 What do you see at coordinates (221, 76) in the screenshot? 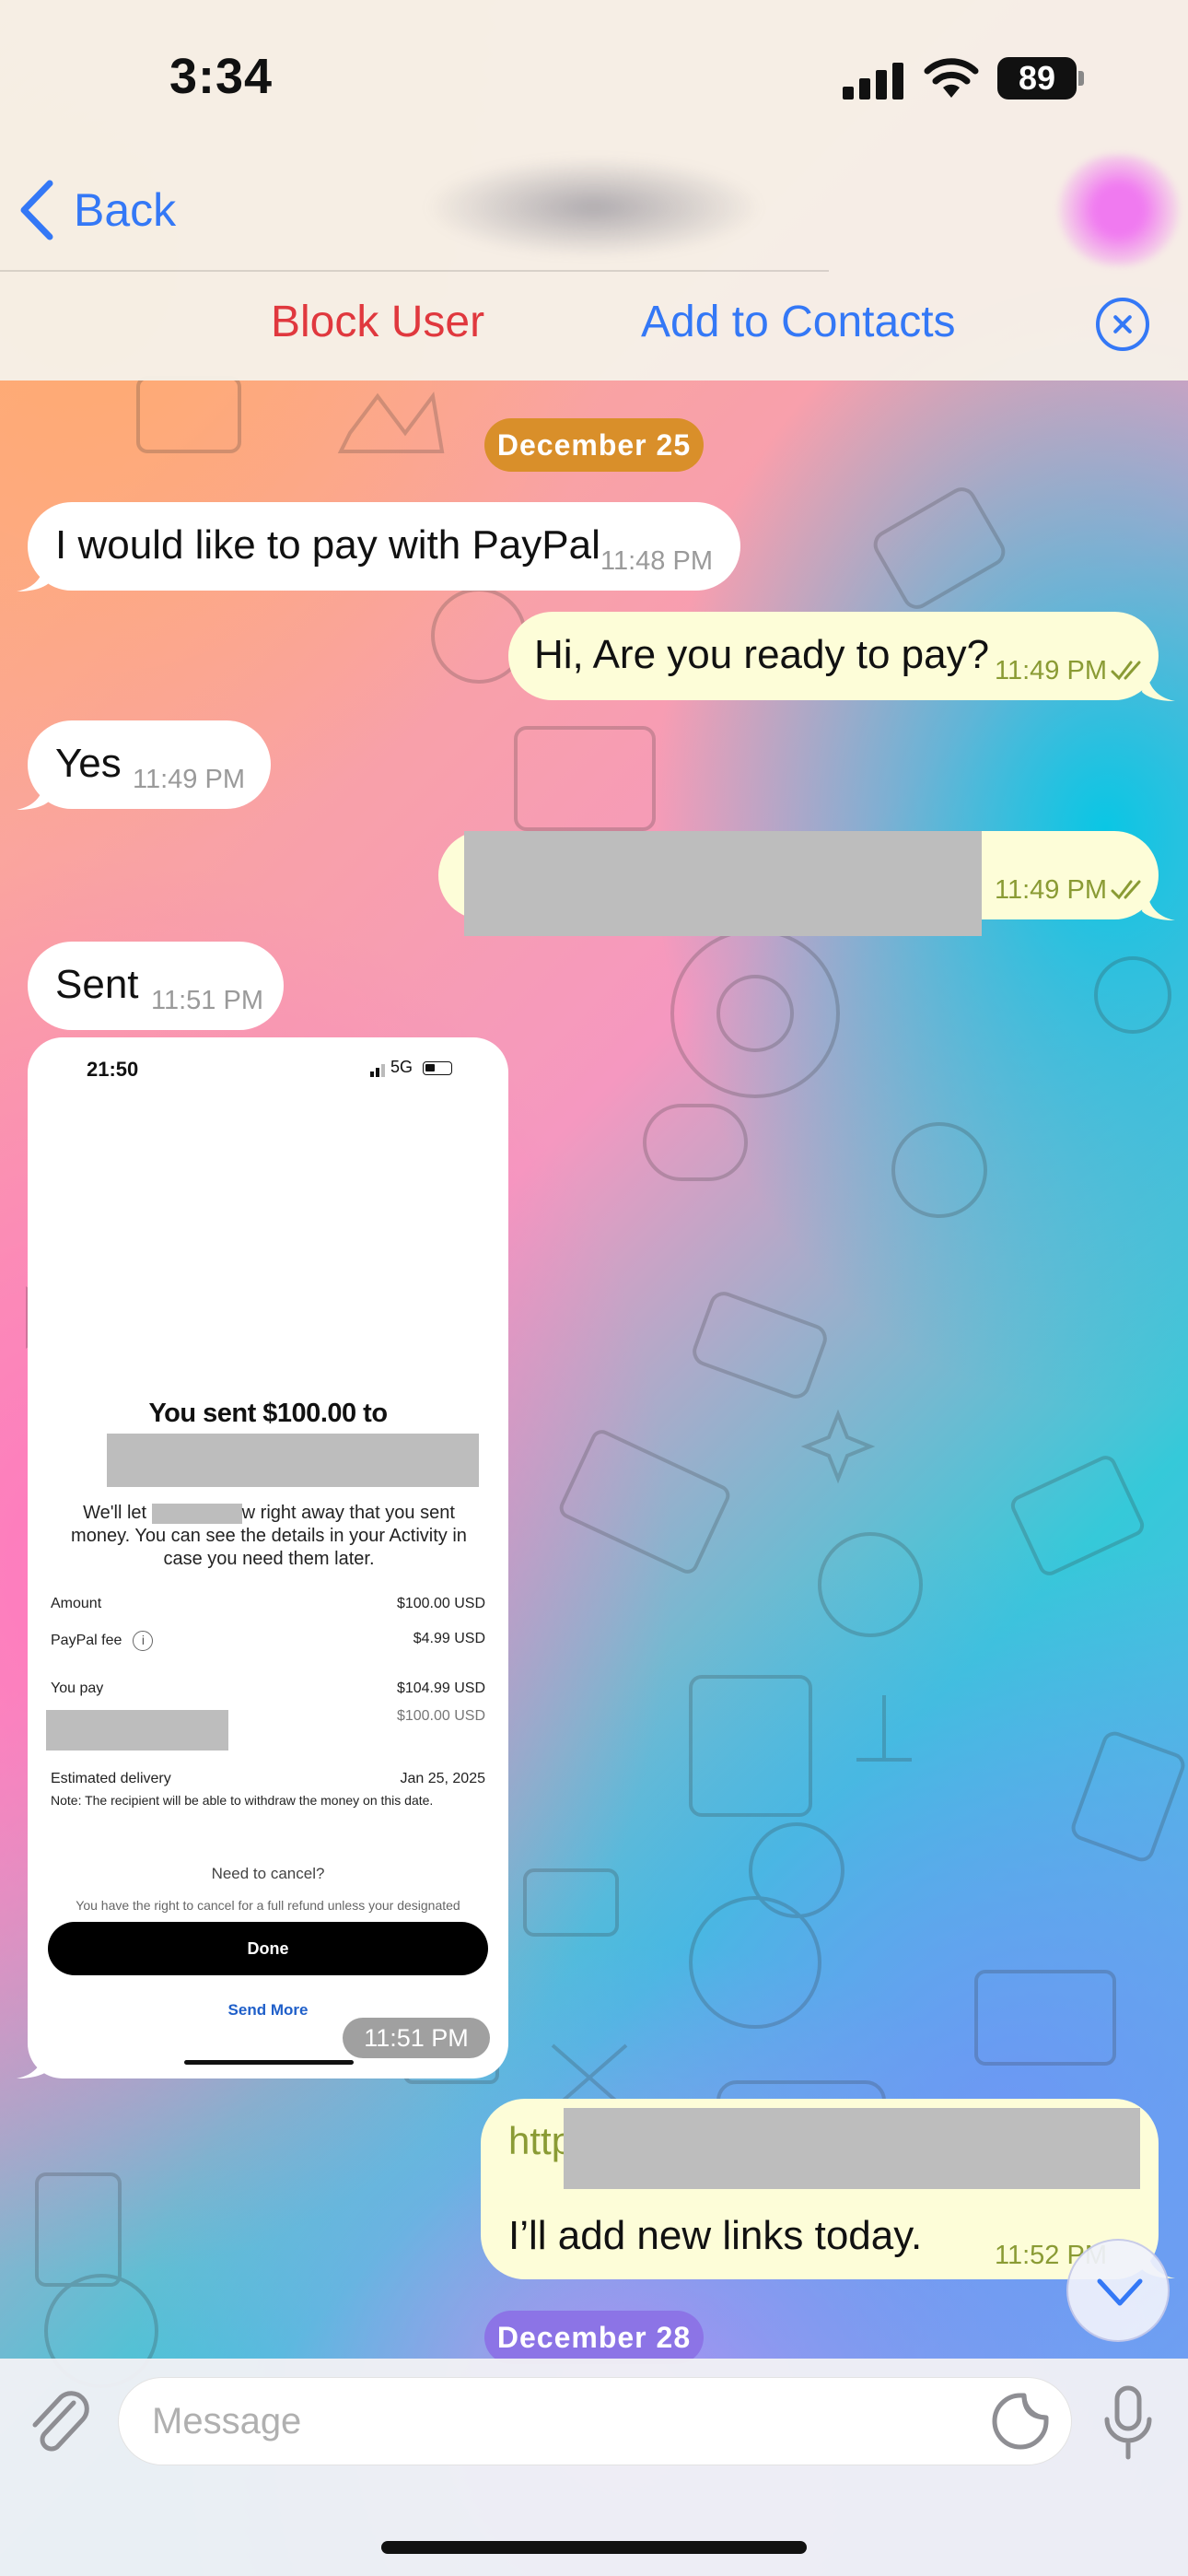
I see `status-bar-time: 3:34` at bounding box center [221, 76].